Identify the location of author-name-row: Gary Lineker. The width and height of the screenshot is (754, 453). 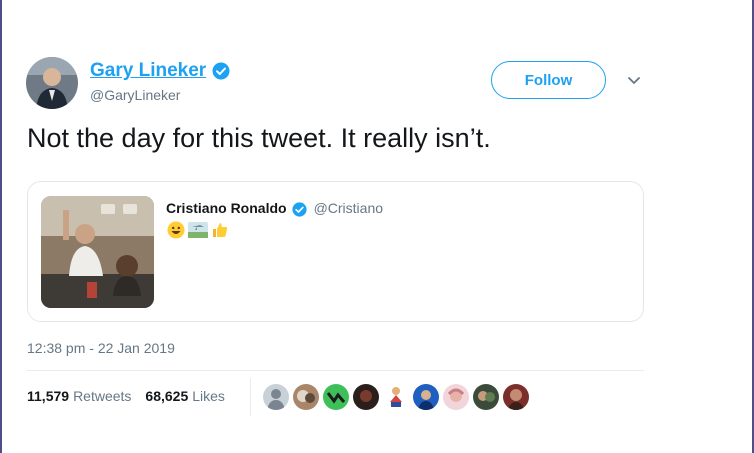
(160, 71).